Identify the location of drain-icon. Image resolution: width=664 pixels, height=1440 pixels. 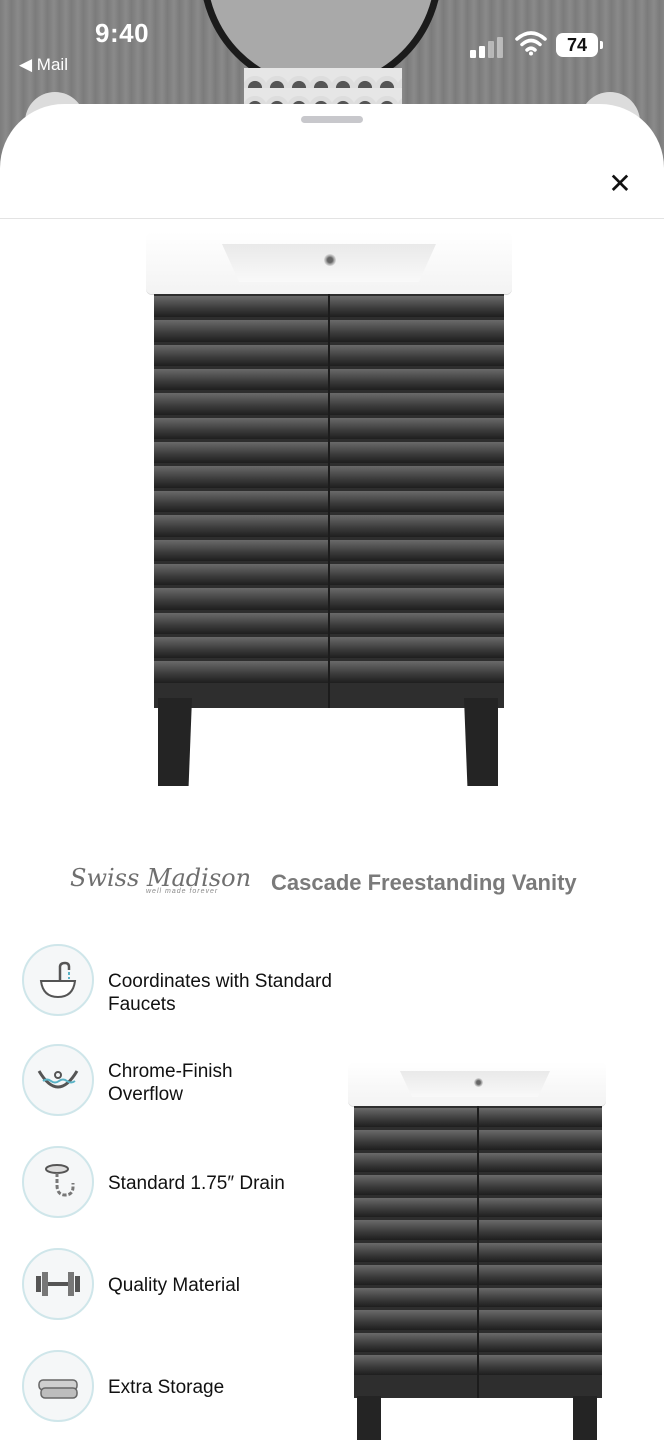
(58, 1182).